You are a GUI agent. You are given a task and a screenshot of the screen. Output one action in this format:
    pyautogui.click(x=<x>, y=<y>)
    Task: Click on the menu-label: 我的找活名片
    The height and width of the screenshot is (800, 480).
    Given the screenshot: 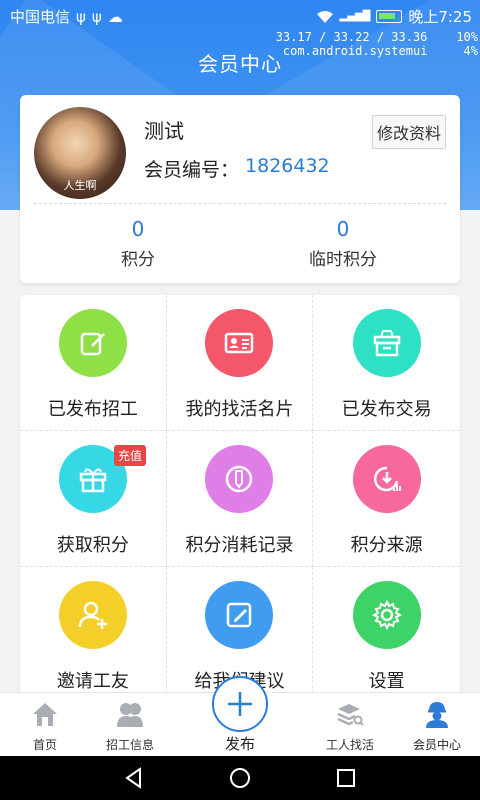 What is the action you would take?
    pyautogui.click(x=239, y=409)
    